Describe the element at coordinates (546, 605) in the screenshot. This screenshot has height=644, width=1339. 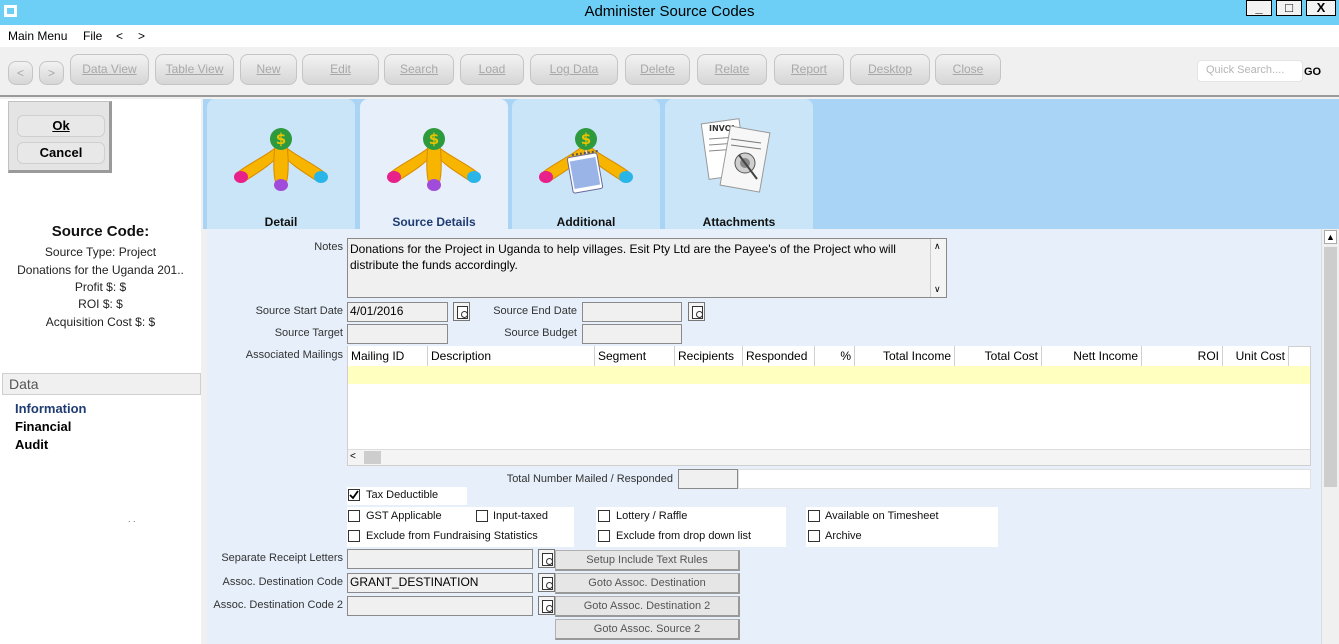
I see `dest-code2-lookup-icon` at that location.